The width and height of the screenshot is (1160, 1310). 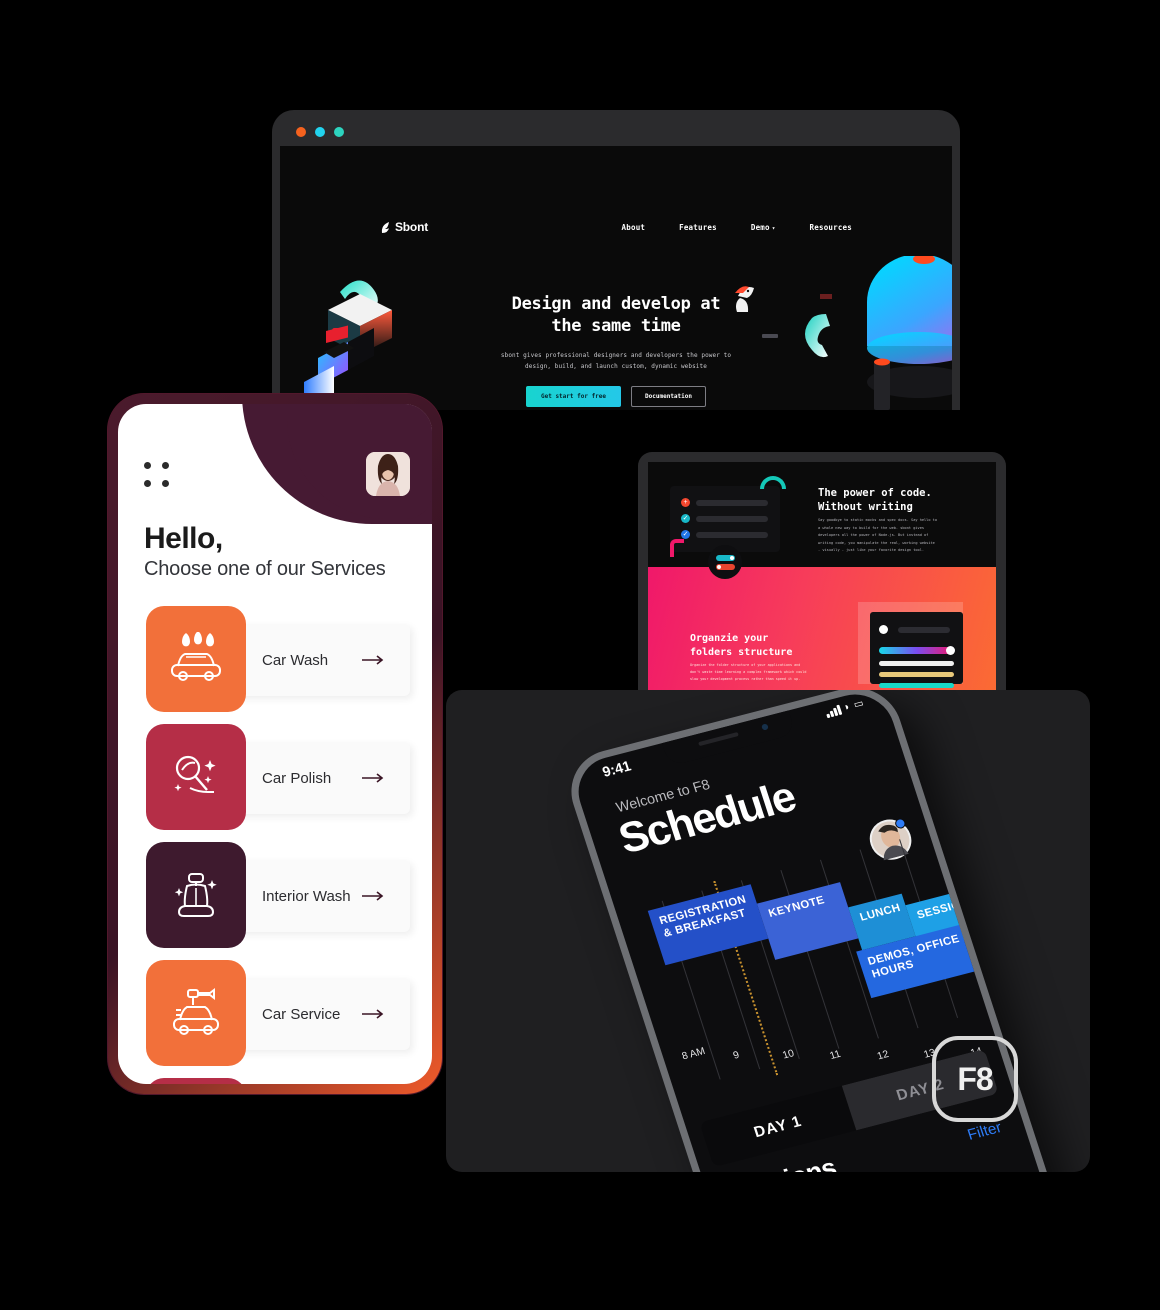 I want to click on user-avatar, so click(x=388, y=474).